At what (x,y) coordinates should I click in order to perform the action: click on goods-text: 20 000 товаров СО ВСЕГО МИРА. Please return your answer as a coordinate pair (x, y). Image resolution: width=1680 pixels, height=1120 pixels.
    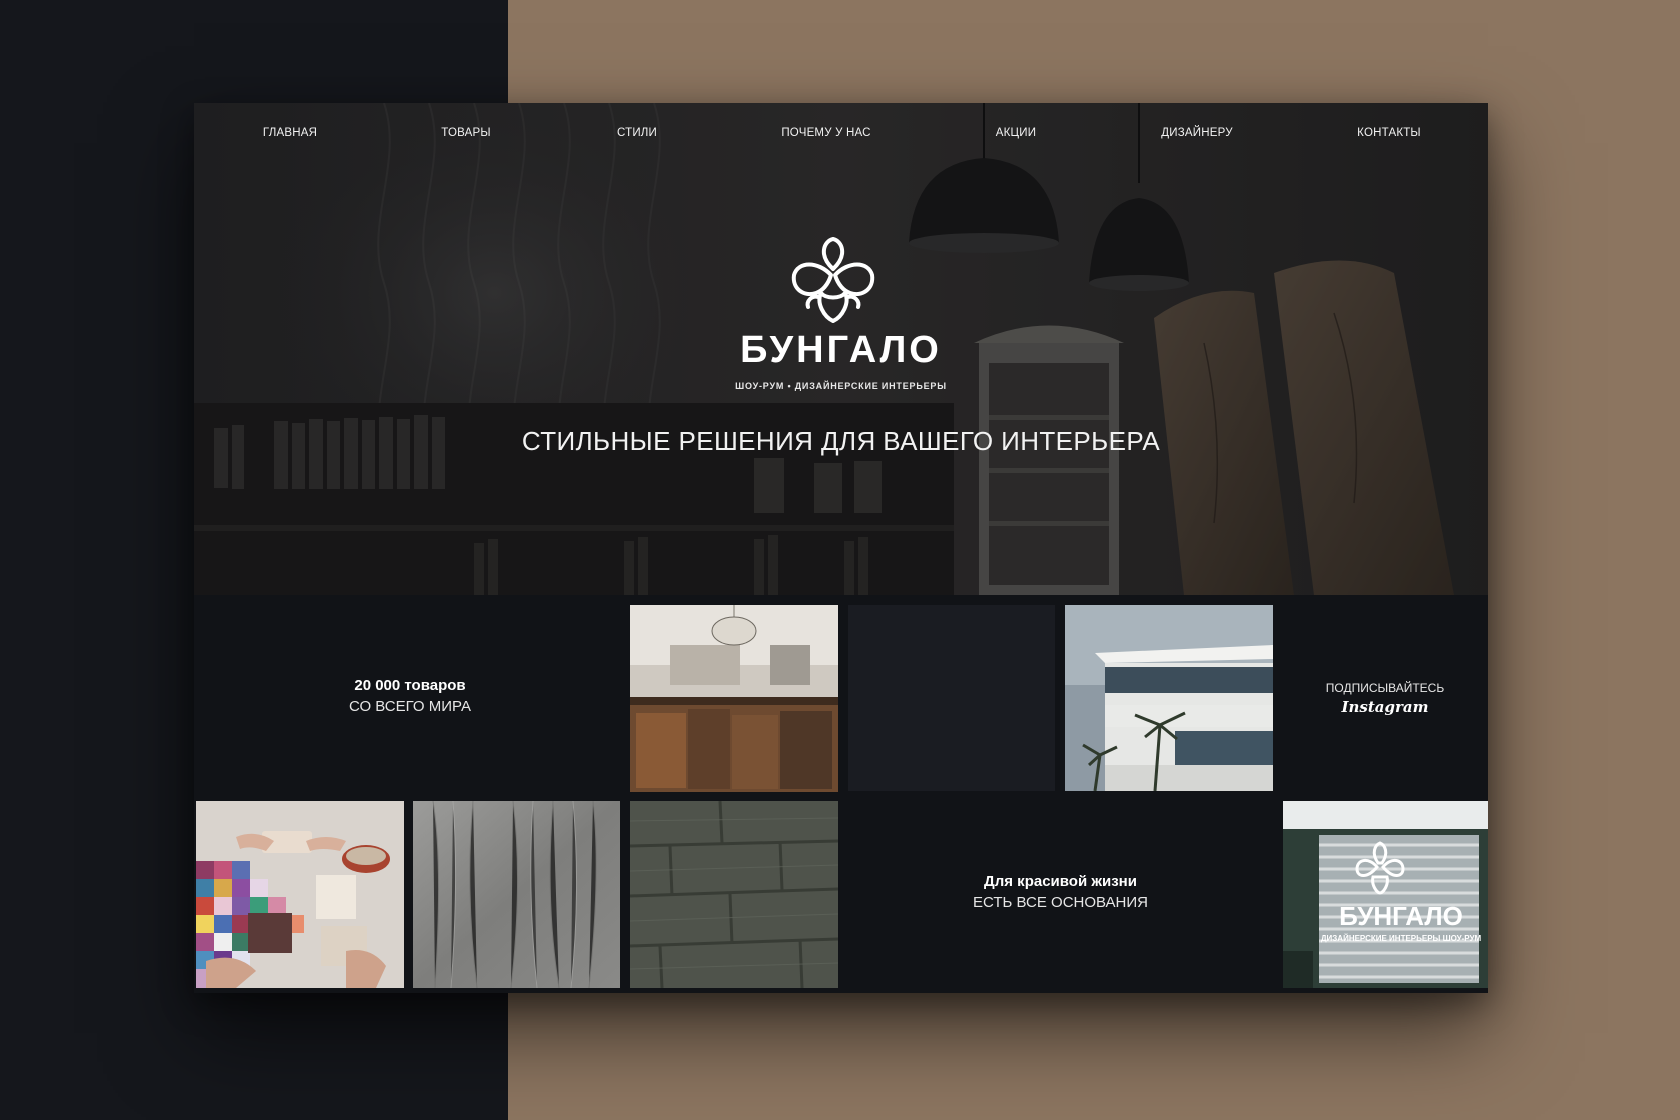
    Looking at the image, I should click on (410, 696).